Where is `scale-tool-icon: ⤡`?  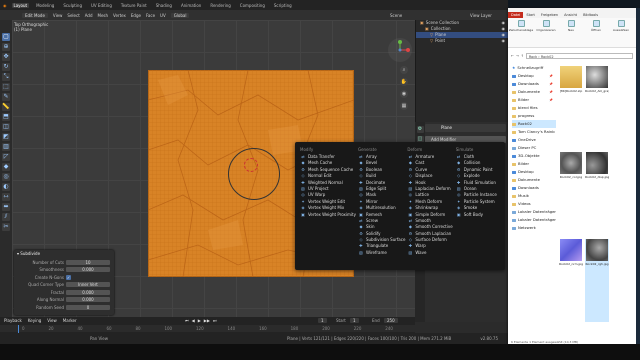
scale-tool-icon: ⤡ is located at coordinates (6, 77).